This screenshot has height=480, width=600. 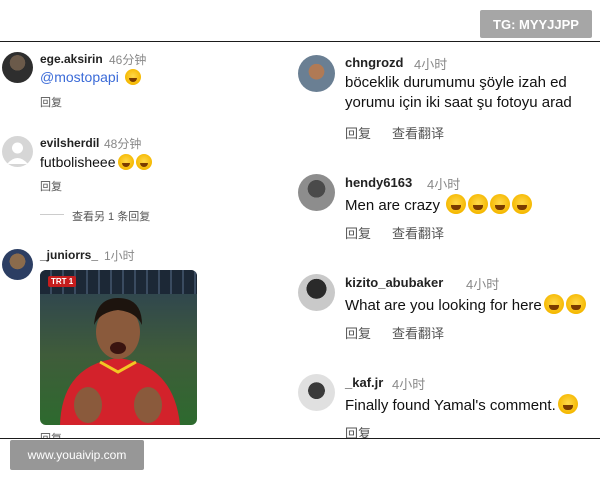 I want to click on comment-text: What are you looking for here, so click(x=465, y=304).